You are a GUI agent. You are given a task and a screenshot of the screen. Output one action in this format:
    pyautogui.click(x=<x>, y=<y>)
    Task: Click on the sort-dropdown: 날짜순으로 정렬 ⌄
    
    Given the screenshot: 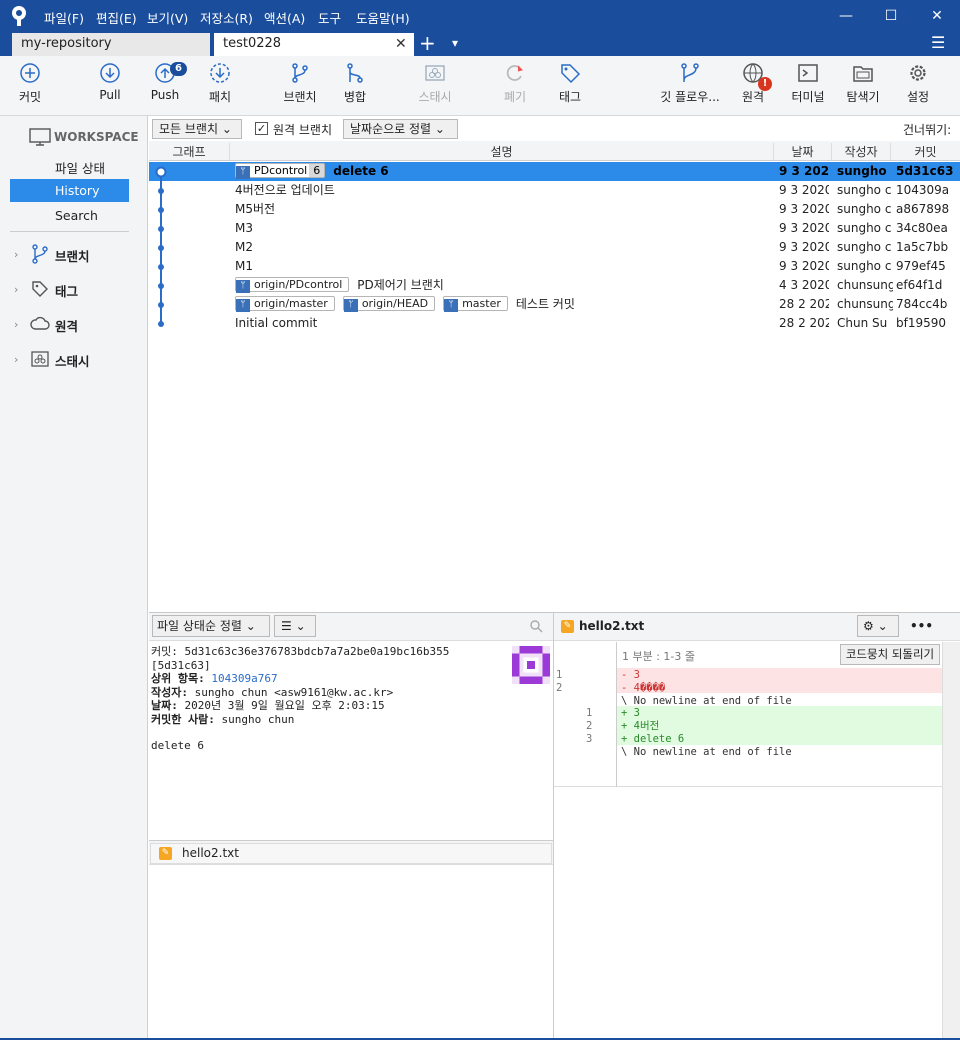 What is the action you would take?
    pyautogui.click(x=400, y=129)
    